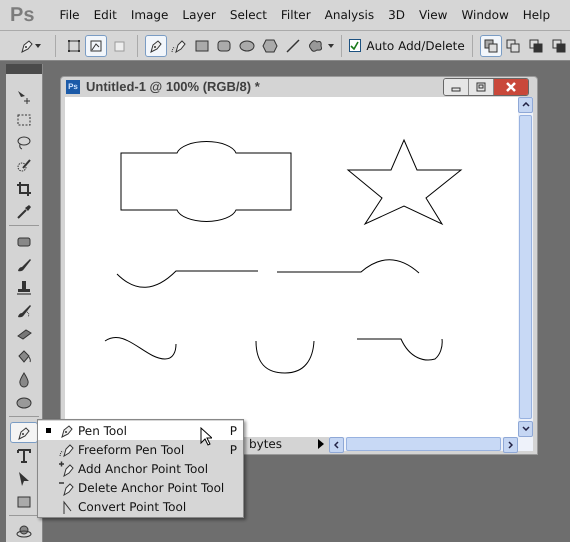 This screenshot has height=542, width=570. What do you see at coordinates (74, 46) in the screenshot?
I see `shape-layers-icon` at bounding box center [74, 46].